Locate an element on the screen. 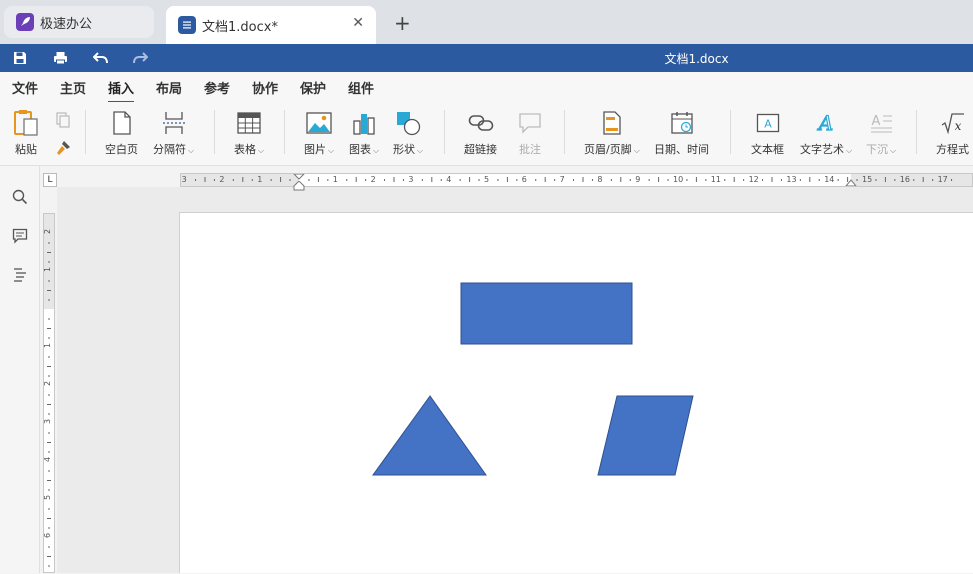 The width and height of the screenshot is (973, 574). tab-protect: 保护 is located at coordinates (313, 87).